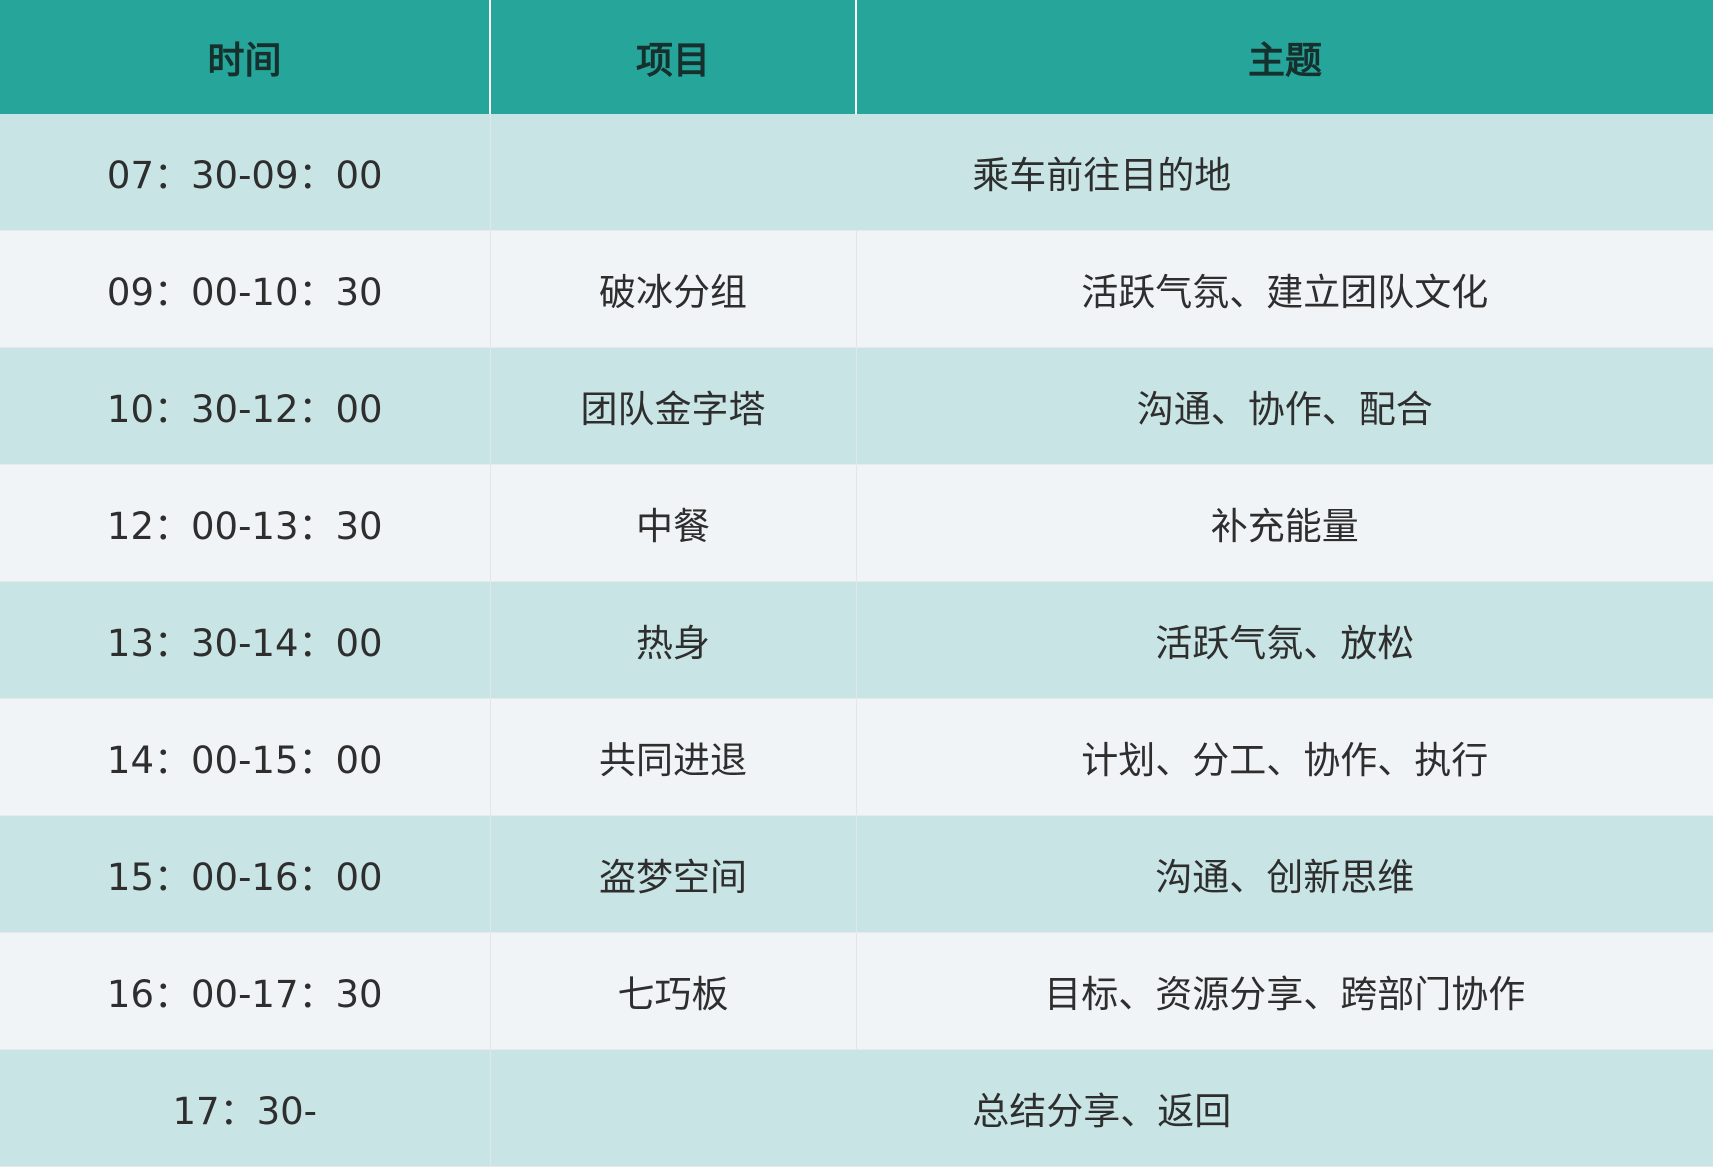  Describe the element at coordinates (245, 406) in the screenshot. I see `time-cell: 10：30-12：00` at that location.